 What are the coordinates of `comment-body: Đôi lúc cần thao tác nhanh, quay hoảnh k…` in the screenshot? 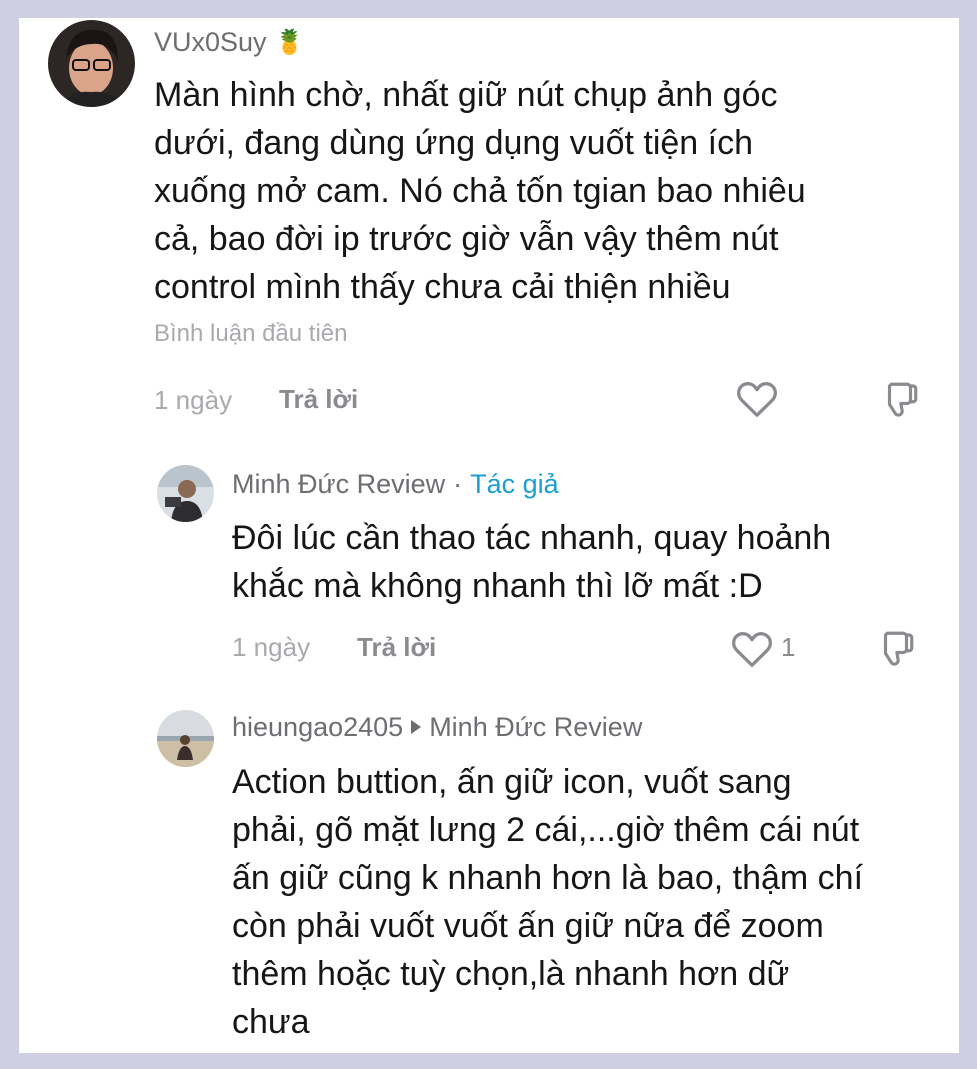 It's located at (531, 562).